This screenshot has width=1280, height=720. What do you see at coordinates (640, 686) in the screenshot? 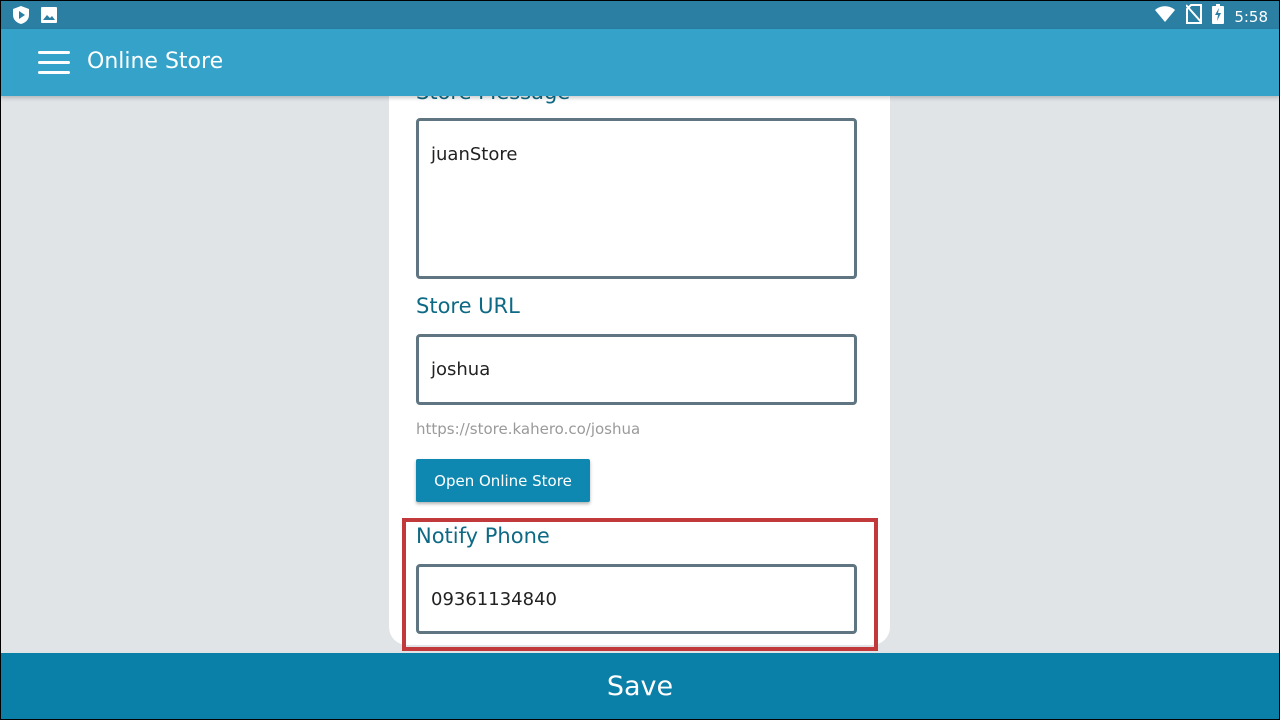
I see `save-button: Save` at bounding box center [640, 686].